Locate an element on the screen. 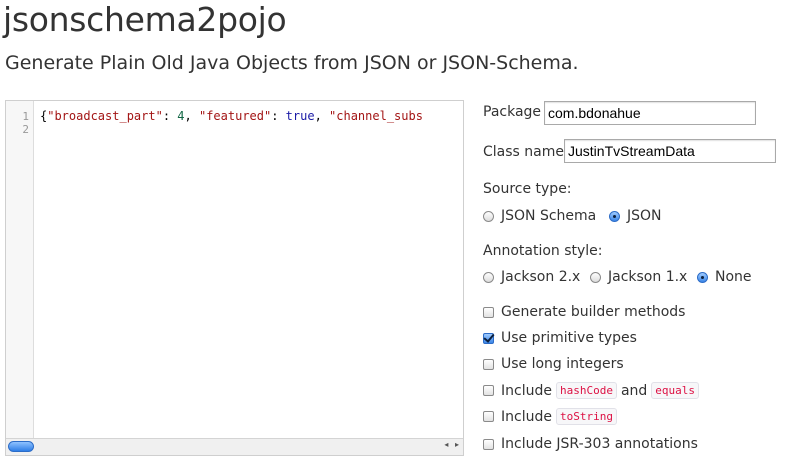 The image size is (789, 464). checkbox-label: Use primitive types is located at coordinates (569, 338).